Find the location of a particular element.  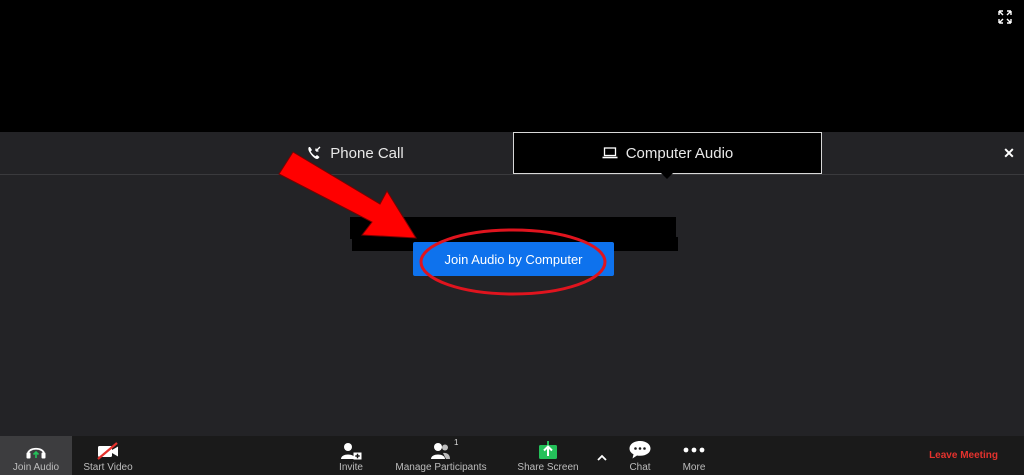

join-audio-button: Join Audio is located at coordinates (36, 455).